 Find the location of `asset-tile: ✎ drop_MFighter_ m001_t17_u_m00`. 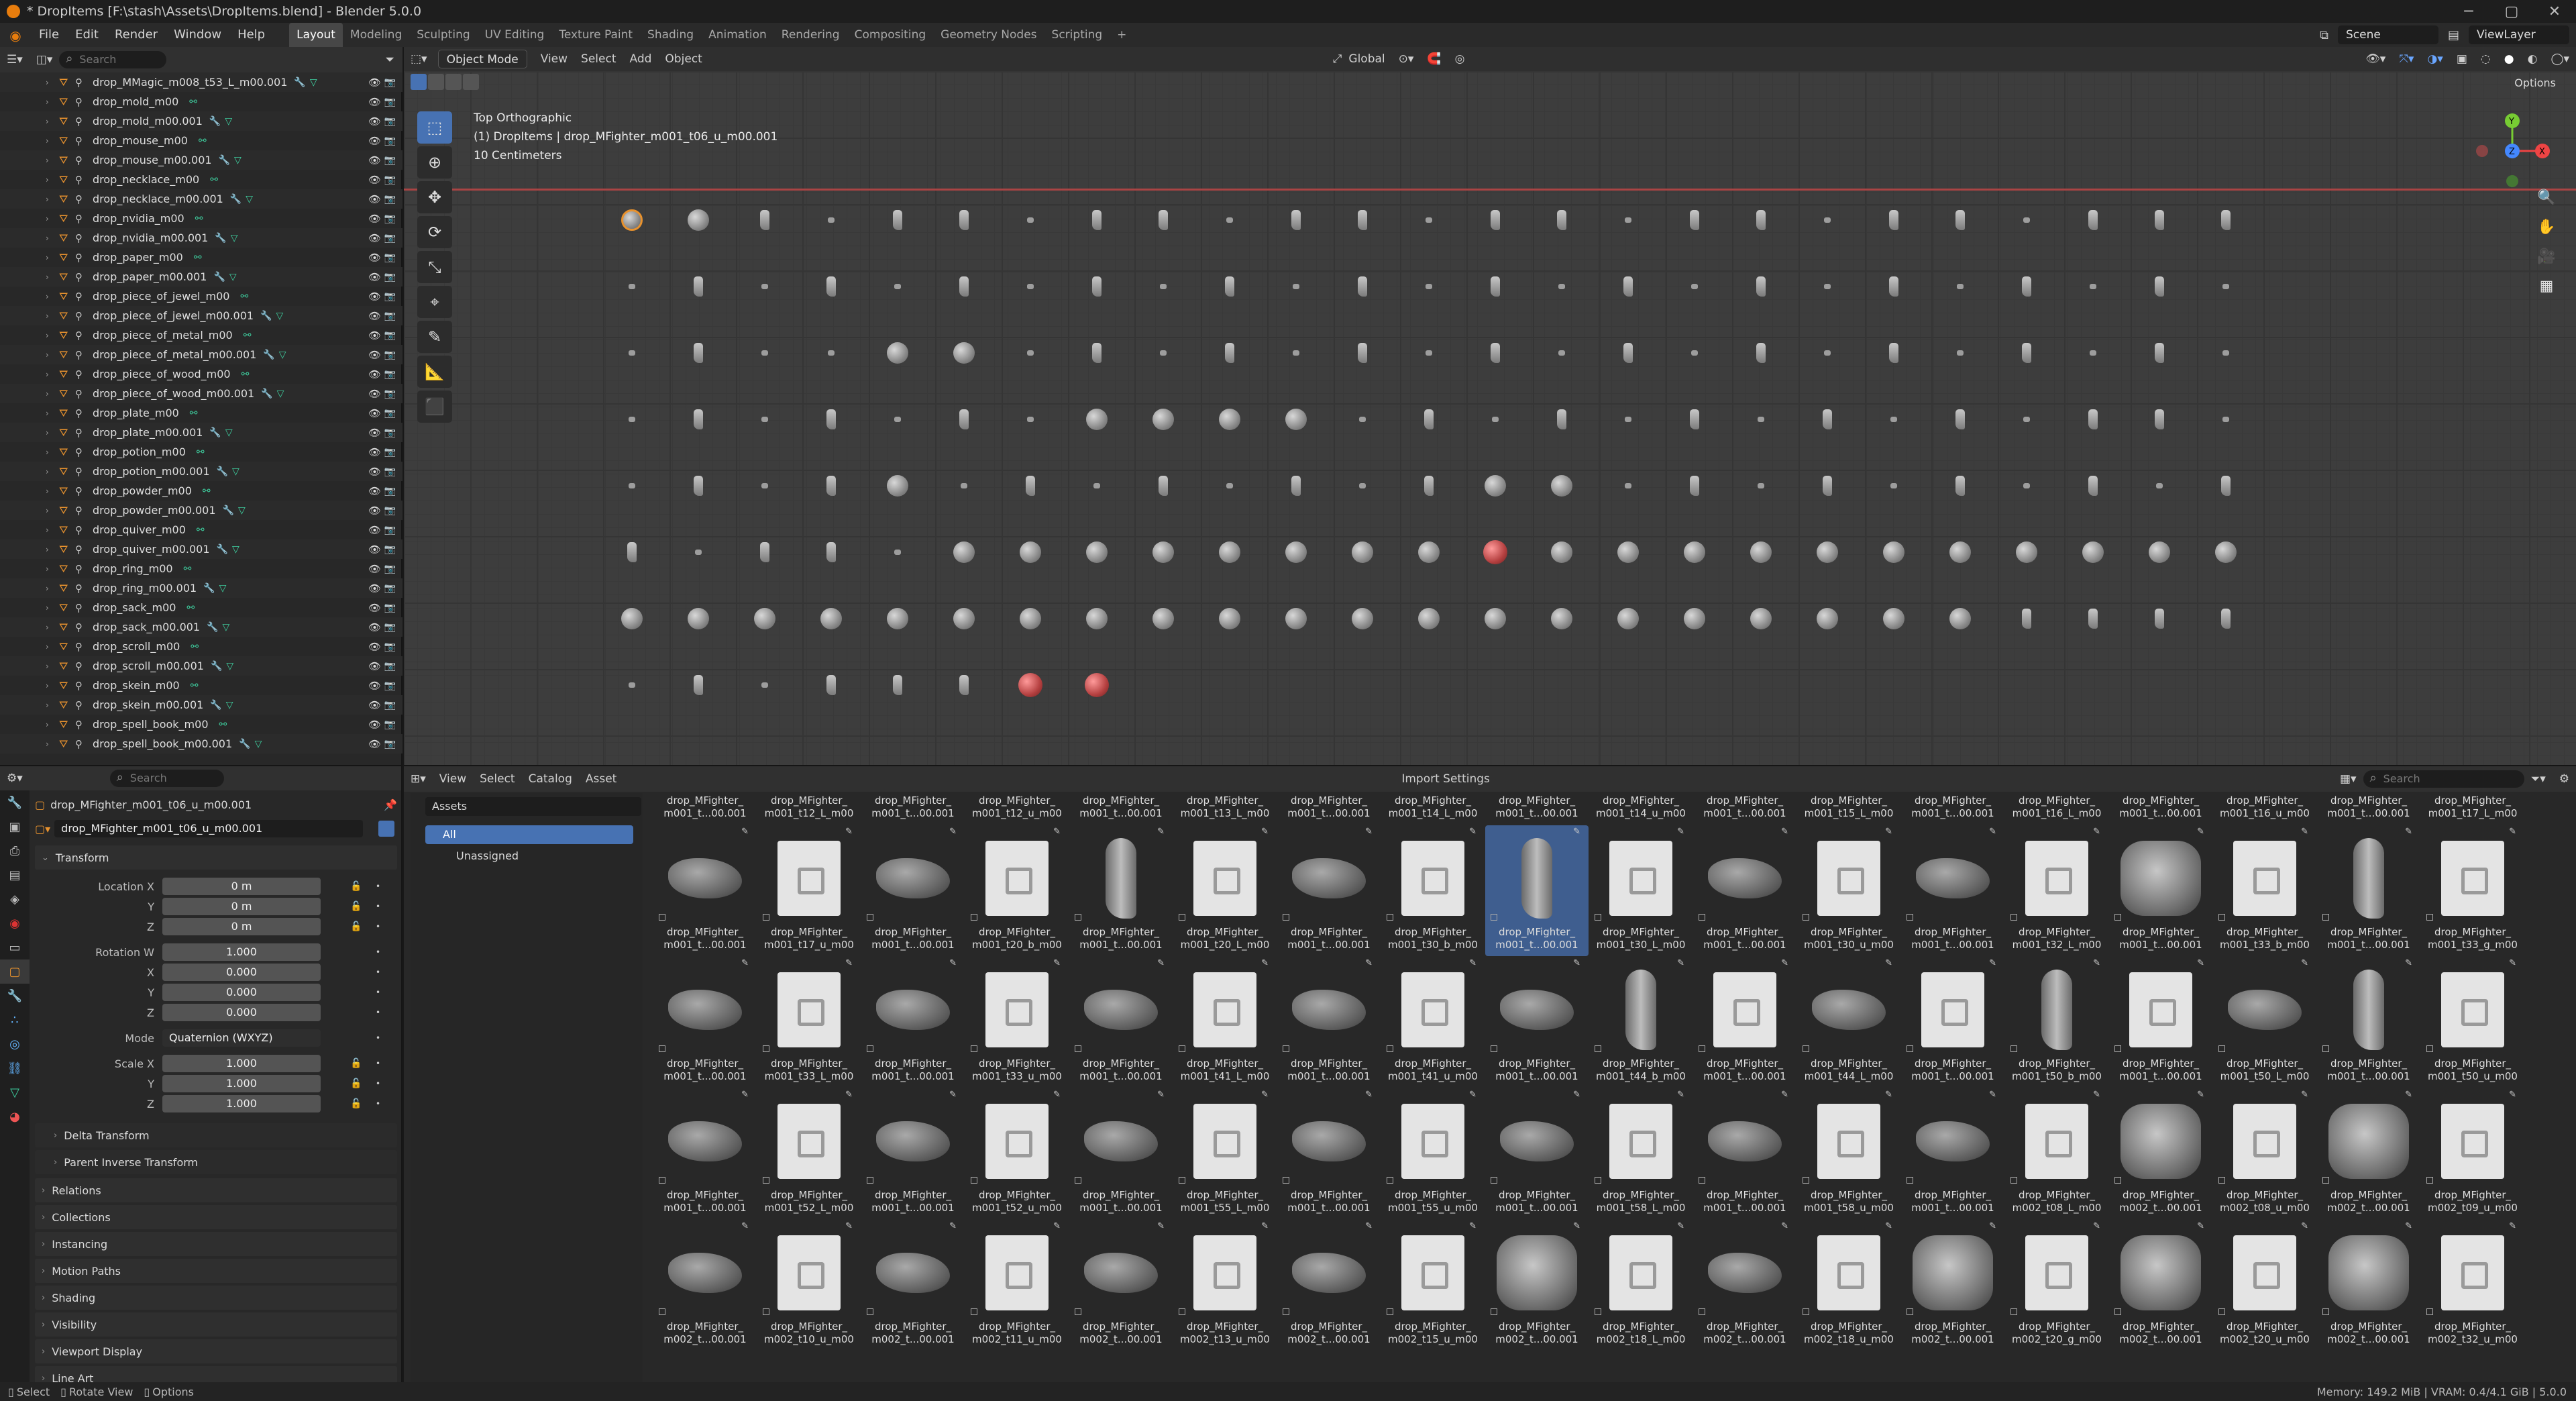

asset-tile: ✎ drop_MFighter_ m001_t17_u_m00 is located at coordinates (809, 890).